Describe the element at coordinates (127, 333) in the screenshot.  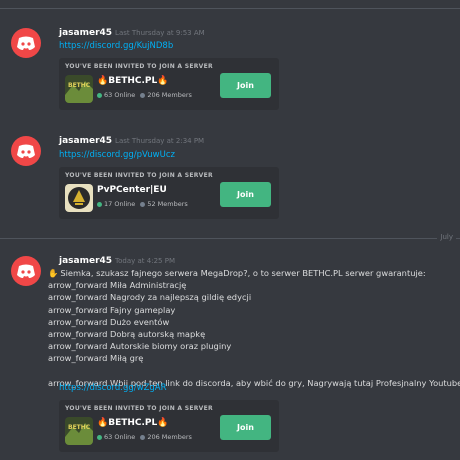
I see `message-line: arrow_forward Dobrą autorską mapkę` at that location.